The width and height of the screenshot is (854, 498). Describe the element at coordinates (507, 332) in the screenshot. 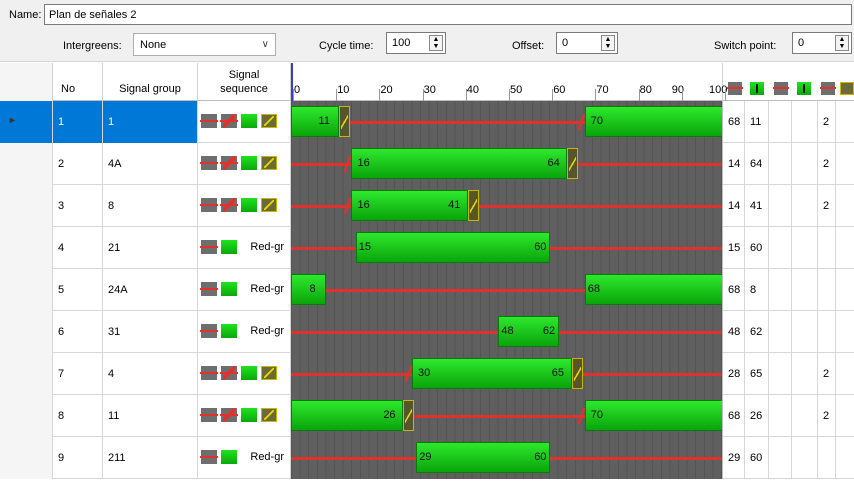

I see `row-timeline: 48 62` at that location.